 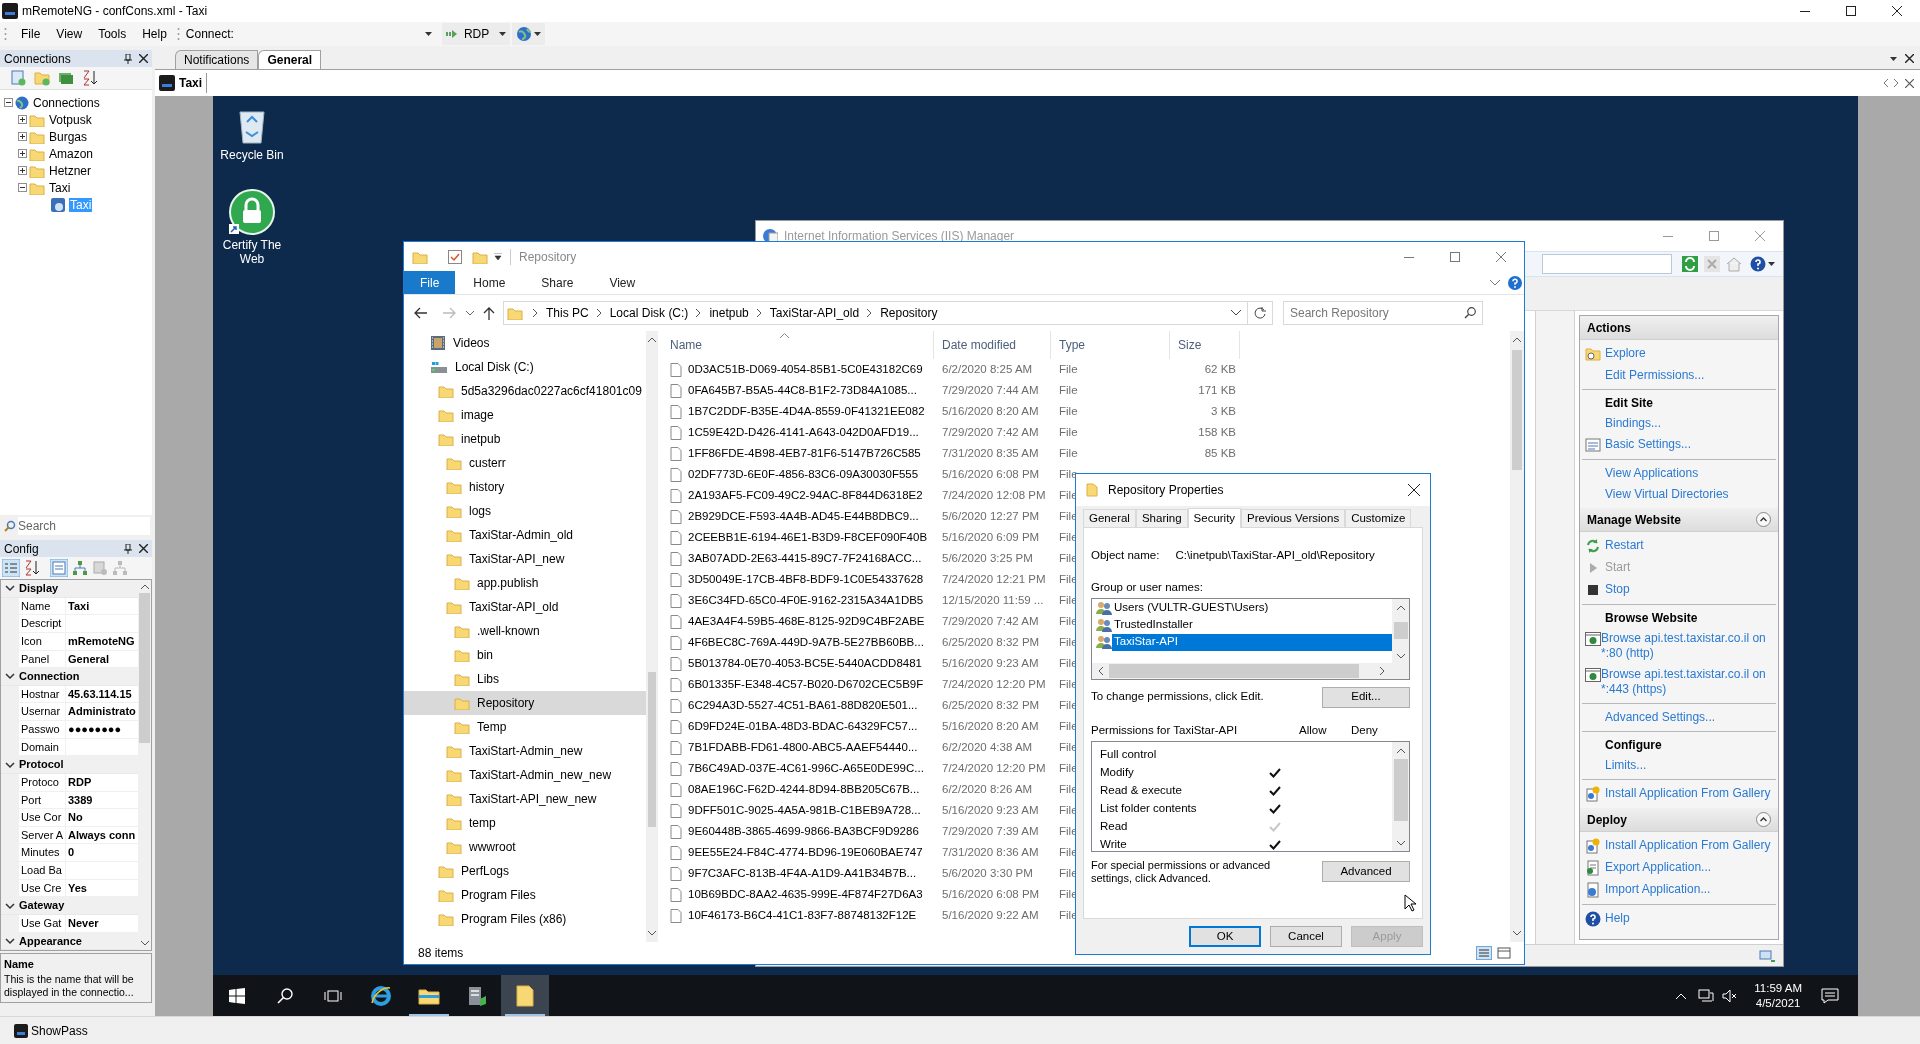 What do you see at coordinates (1688, 646) in the screenshot?
I see `action-link: Browse api.test.taxistar.co.il on *:80 (http)` at bounding box center [1688, 646].